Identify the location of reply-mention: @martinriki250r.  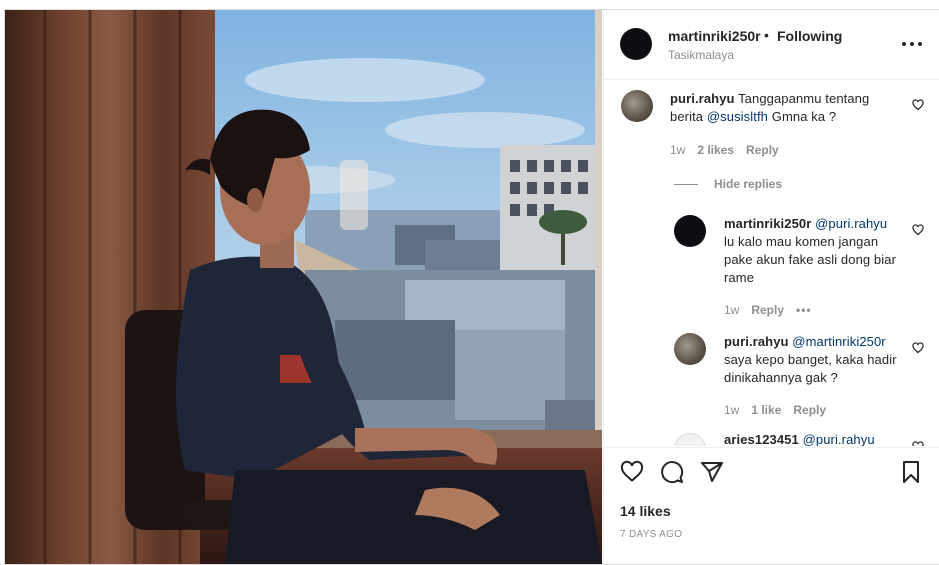
(838, 341).